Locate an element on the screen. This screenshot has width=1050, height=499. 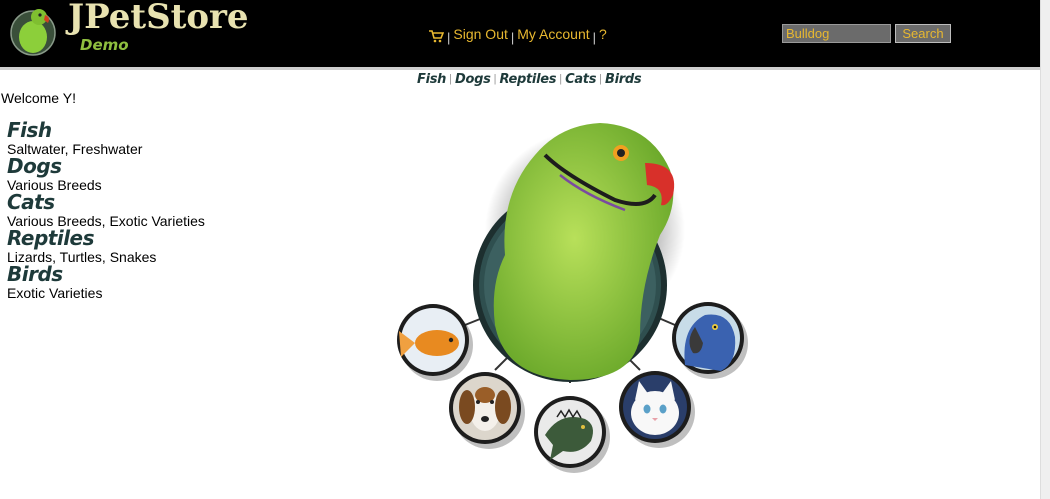
window-scrollbar is located at coordinates (1045, 249).